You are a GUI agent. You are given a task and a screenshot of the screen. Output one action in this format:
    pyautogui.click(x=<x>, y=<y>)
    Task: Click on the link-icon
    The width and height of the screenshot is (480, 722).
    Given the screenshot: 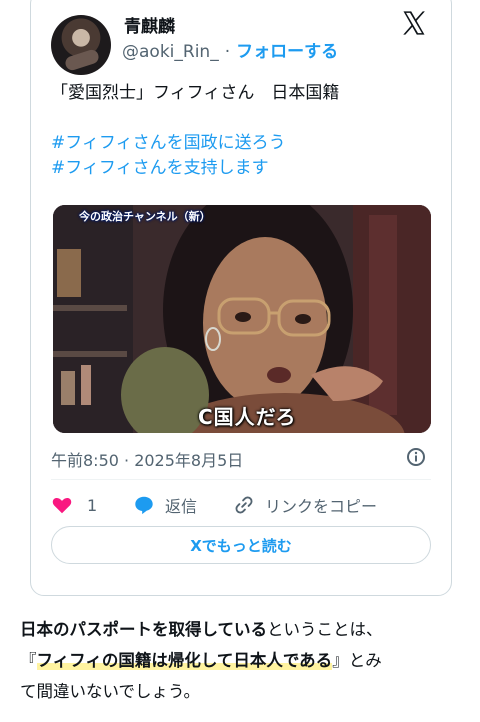 What is the action you would take?
    pyautogui.click(x=244, y=505)
    